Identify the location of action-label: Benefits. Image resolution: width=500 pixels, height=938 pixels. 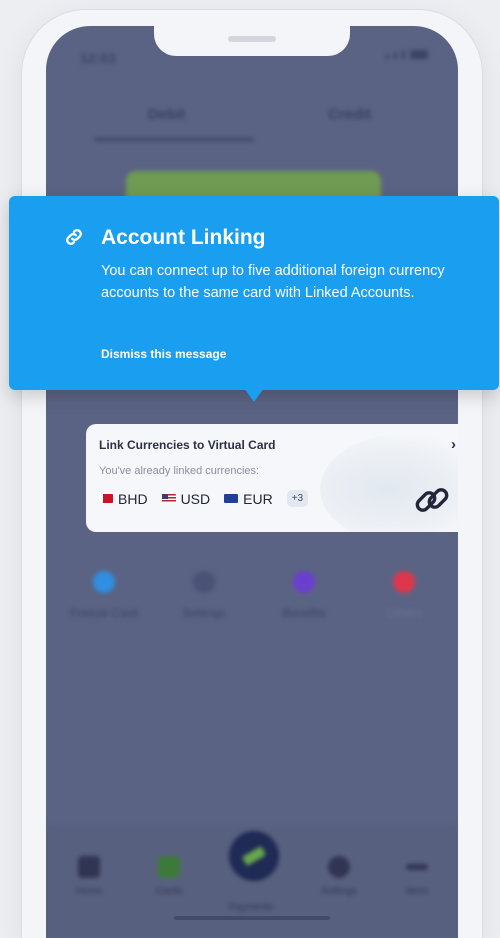
(304, 613).